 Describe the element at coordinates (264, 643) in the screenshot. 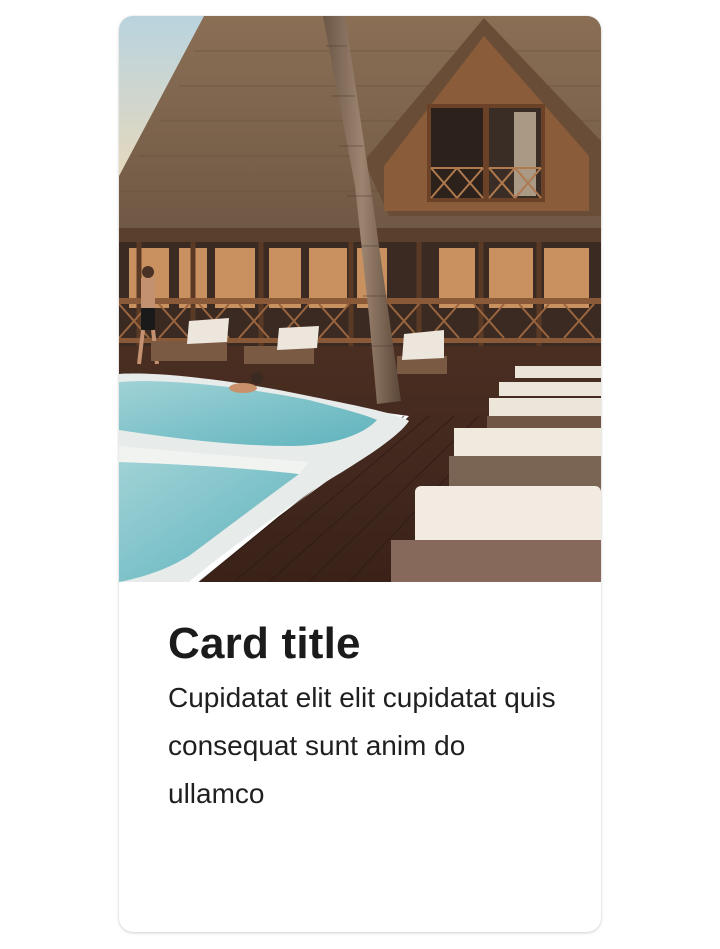

I see `card-title: Card title` at that location.